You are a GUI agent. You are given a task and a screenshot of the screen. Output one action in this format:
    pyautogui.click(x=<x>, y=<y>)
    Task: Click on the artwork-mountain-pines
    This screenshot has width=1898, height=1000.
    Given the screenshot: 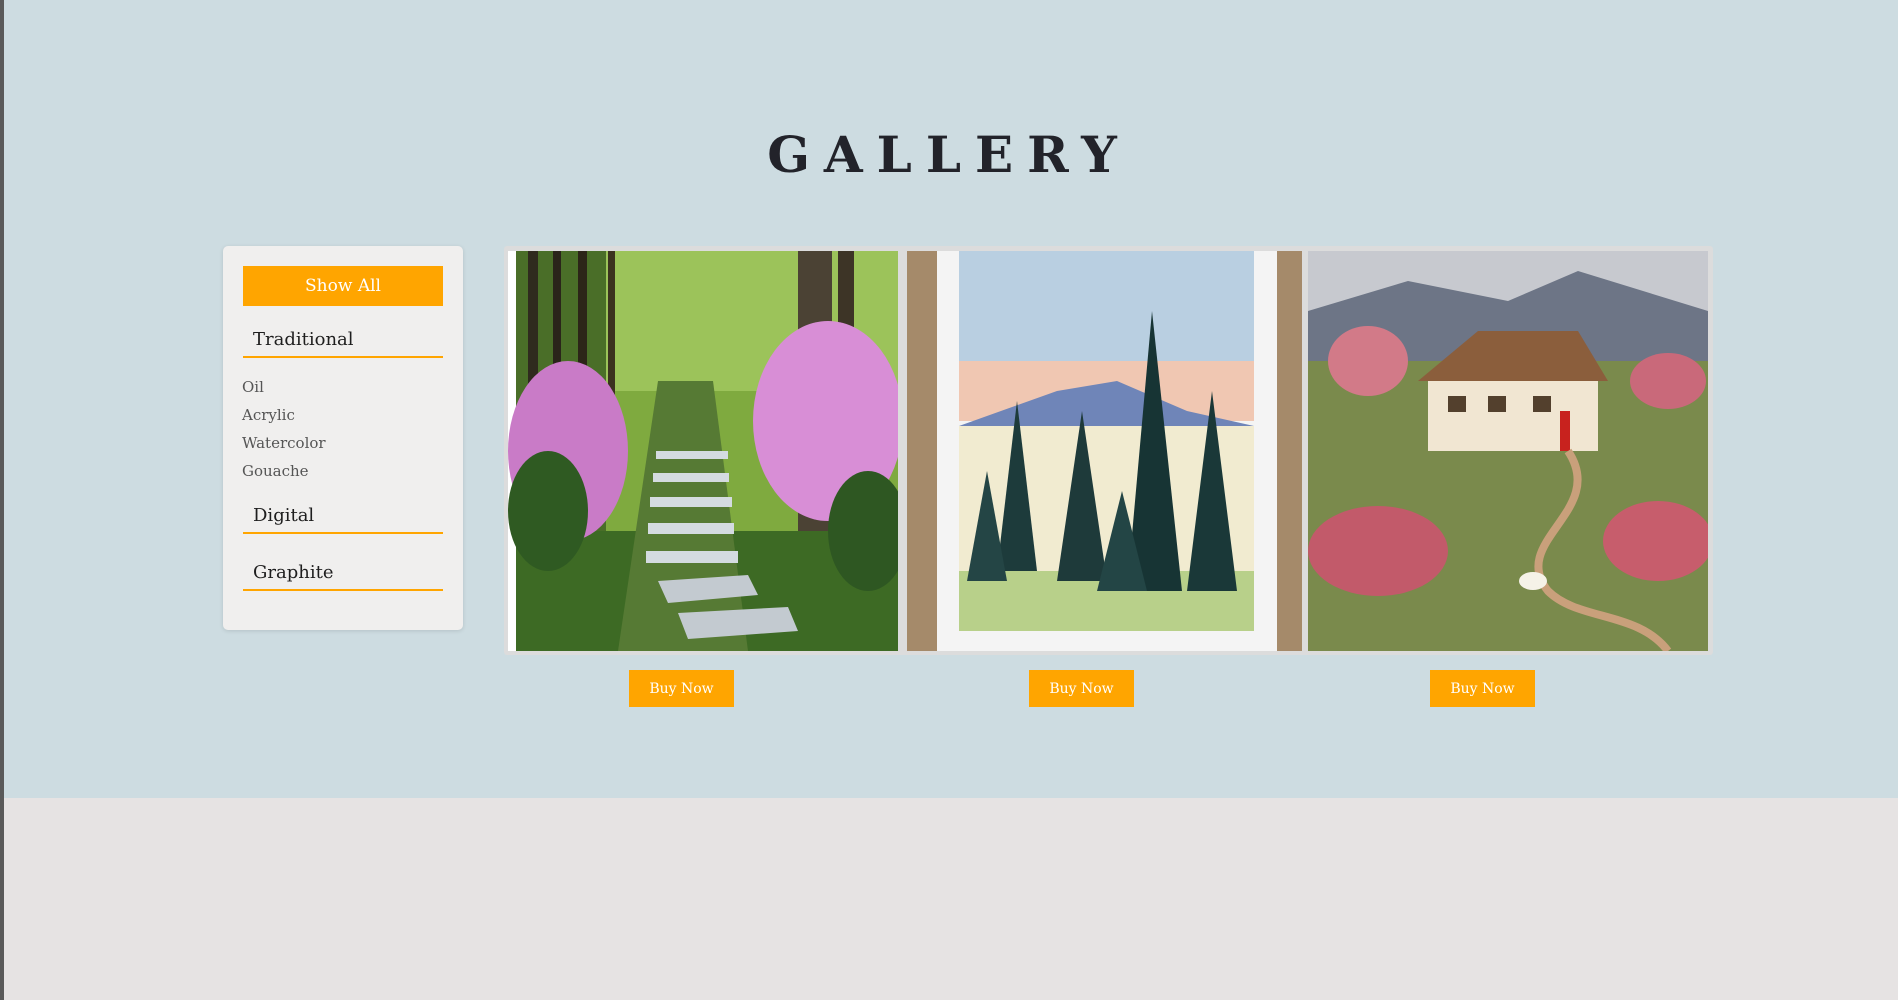 What is the action you would take?
    pyautogui.click(x=1104, y=451)
    